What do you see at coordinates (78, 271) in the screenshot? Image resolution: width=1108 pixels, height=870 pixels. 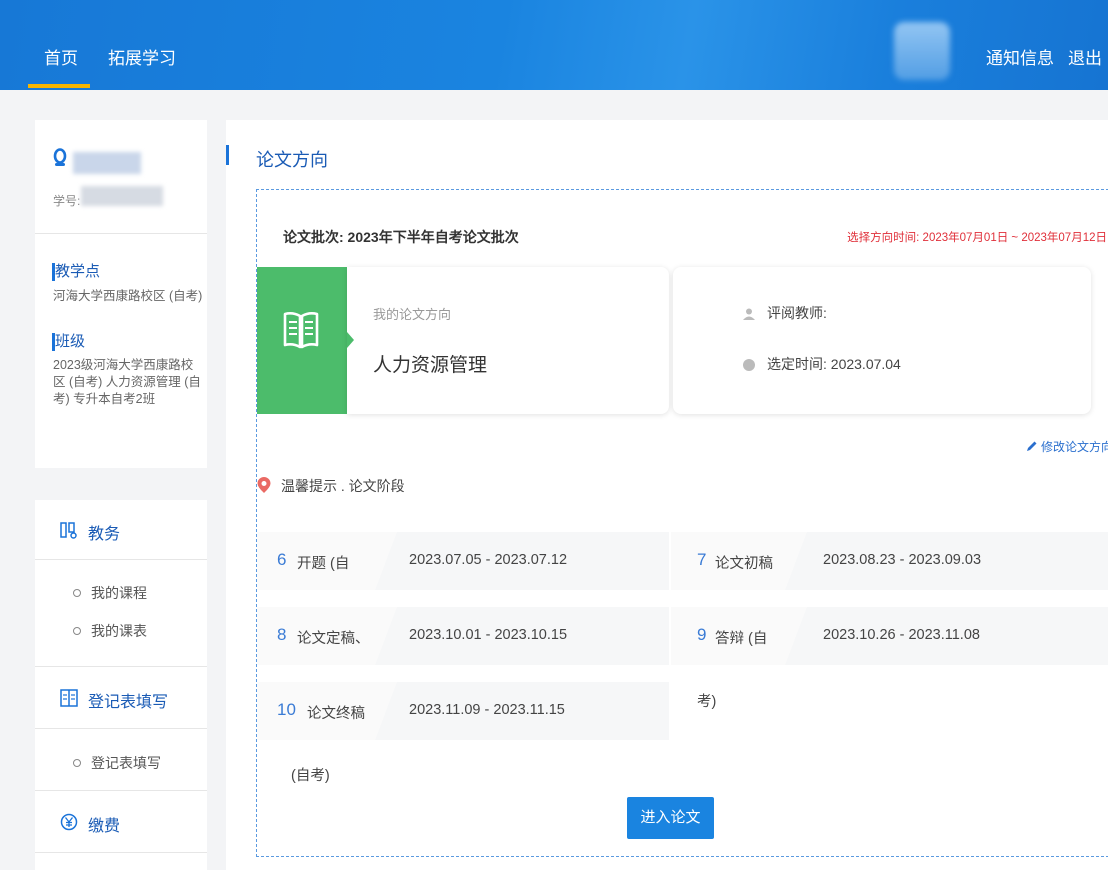 I see `teaching-point-title: 教学点` at bounding box center [78, 271].